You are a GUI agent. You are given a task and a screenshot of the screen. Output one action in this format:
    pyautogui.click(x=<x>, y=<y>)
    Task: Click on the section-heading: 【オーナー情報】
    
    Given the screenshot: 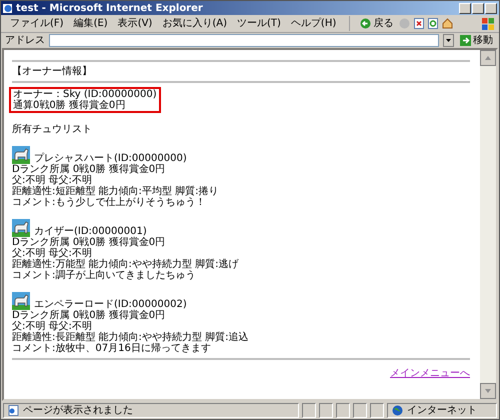 What is the action you would take?
    pyautogui.click(x=52, y=71)
    